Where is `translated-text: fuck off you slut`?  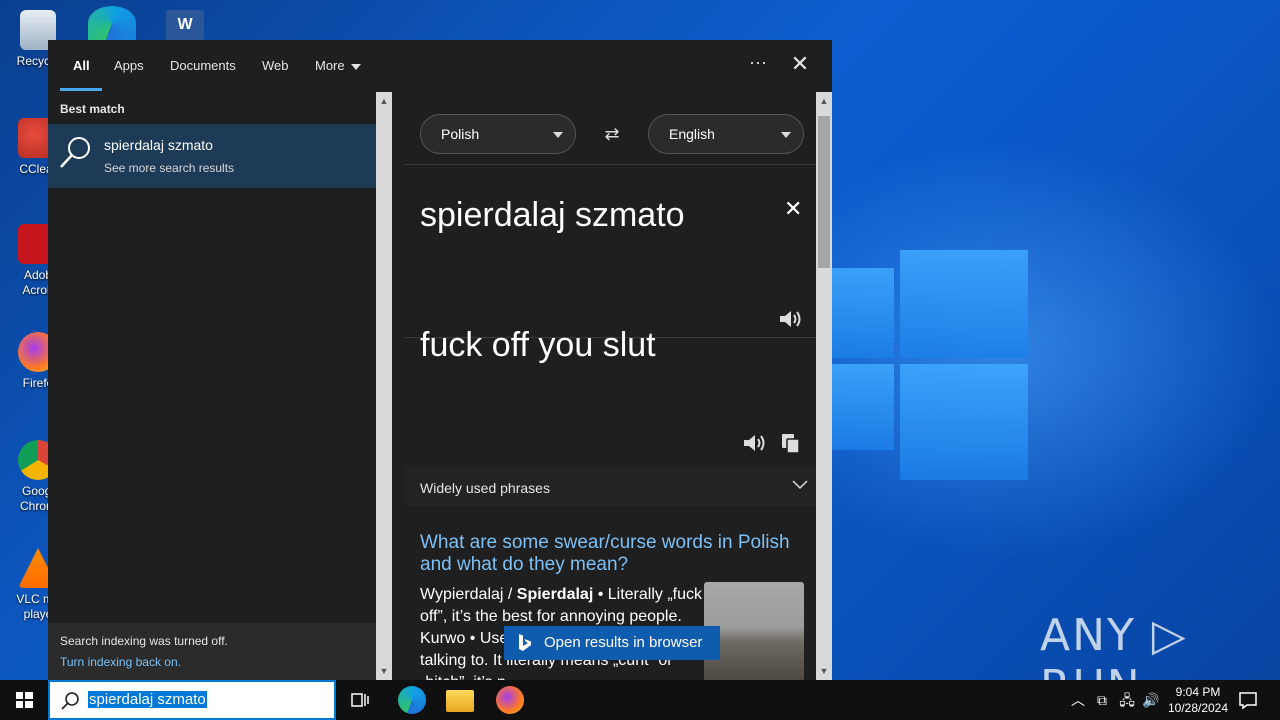
translated-text: fuck off you slut is located at coordinates (538, 345).